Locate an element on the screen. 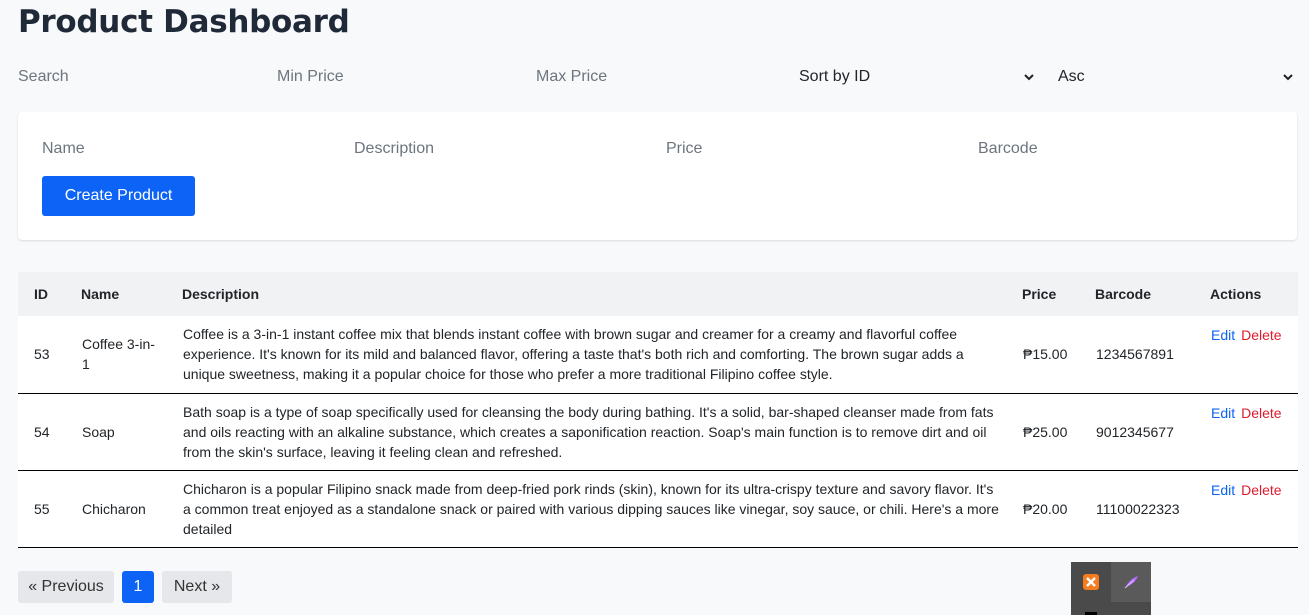  cell-id: 53 is located at coordinates (42, 354).